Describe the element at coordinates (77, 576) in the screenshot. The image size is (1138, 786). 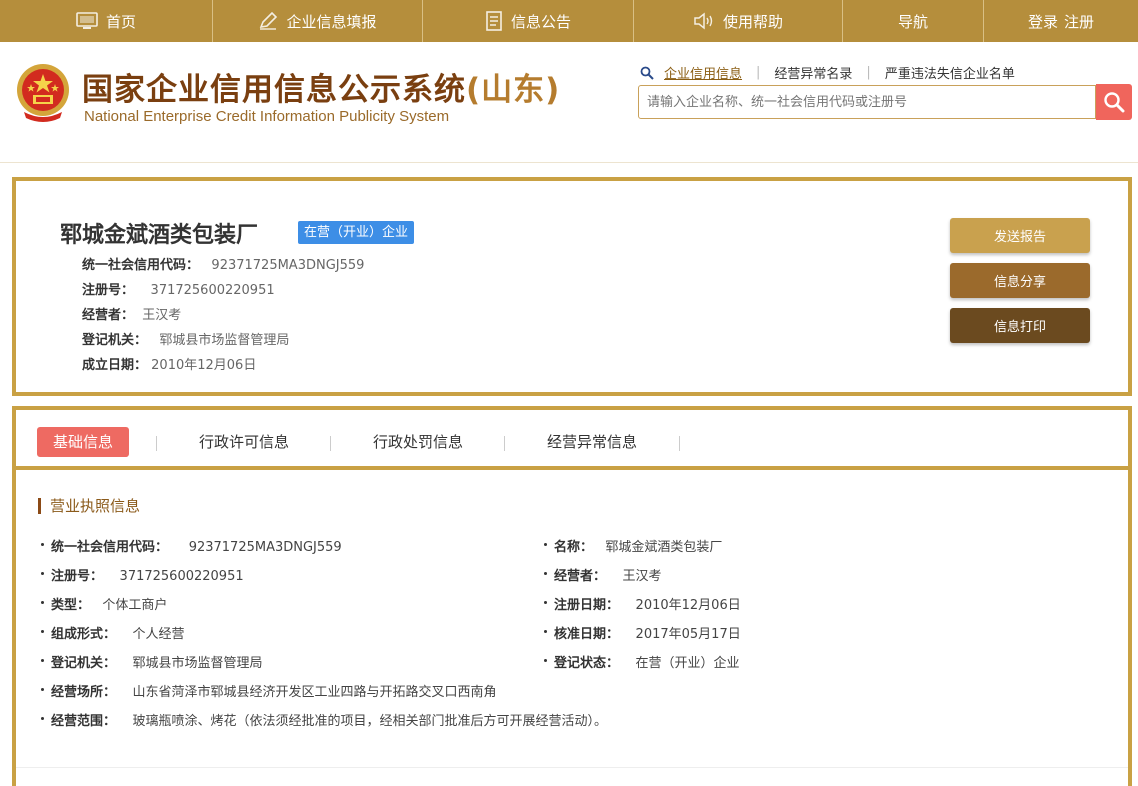
I see `field-key: 注册号：` at that location.